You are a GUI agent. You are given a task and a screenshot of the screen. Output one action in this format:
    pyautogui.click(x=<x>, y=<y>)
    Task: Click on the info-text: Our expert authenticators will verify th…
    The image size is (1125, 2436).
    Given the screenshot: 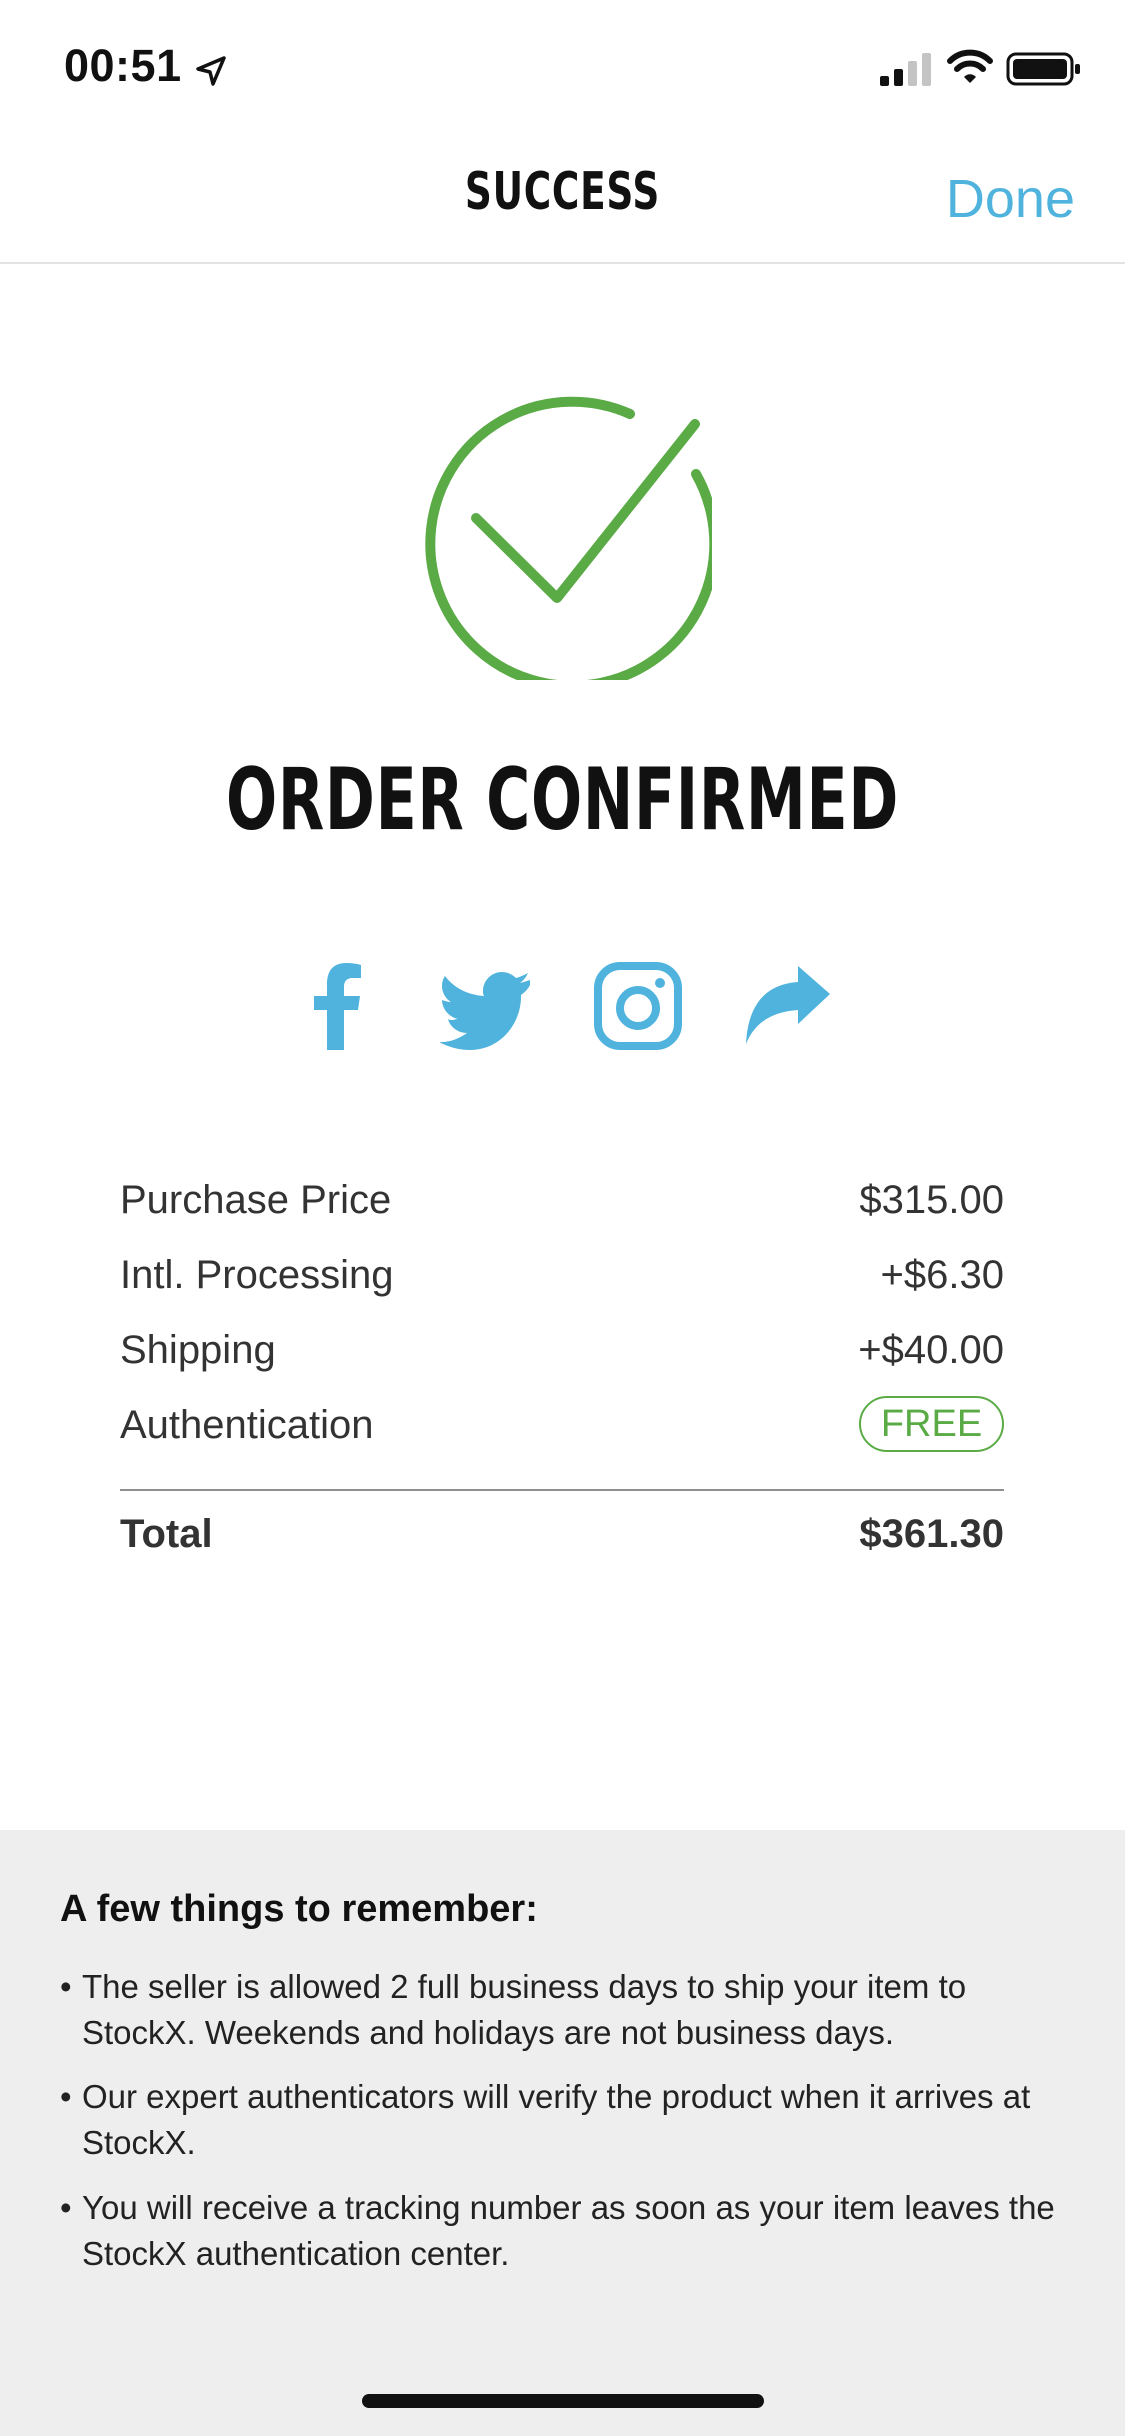 What is the action you would take?
    pyautogui.click(x=556, y=2119)
    